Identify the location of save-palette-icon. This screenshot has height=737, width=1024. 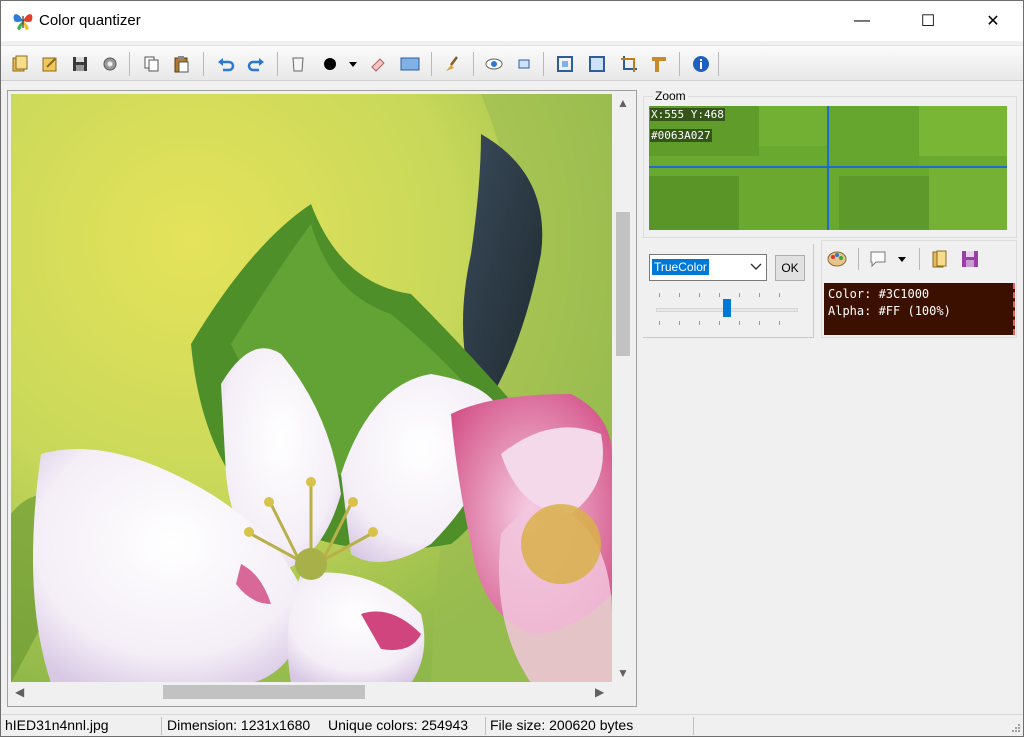
(970, 259).